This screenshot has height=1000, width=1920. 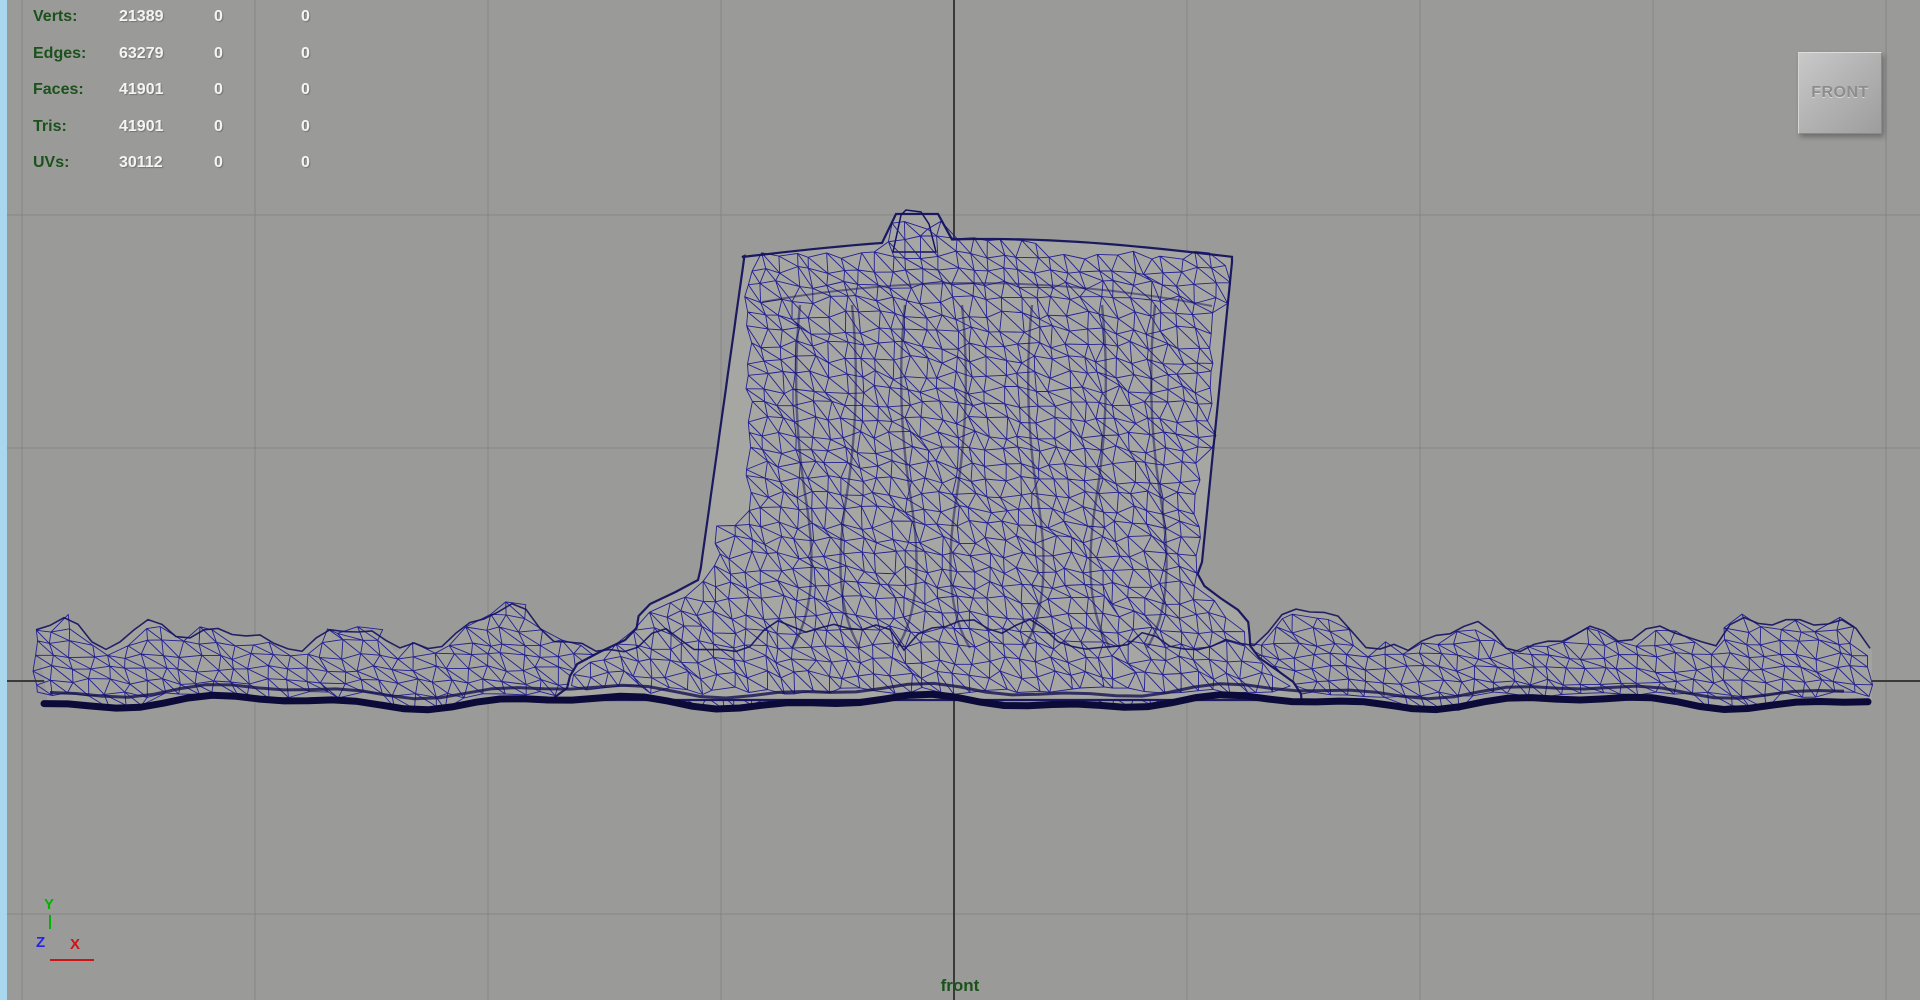 I want to click on hud-stat-label: Tris:, so click(x=50, y=126).